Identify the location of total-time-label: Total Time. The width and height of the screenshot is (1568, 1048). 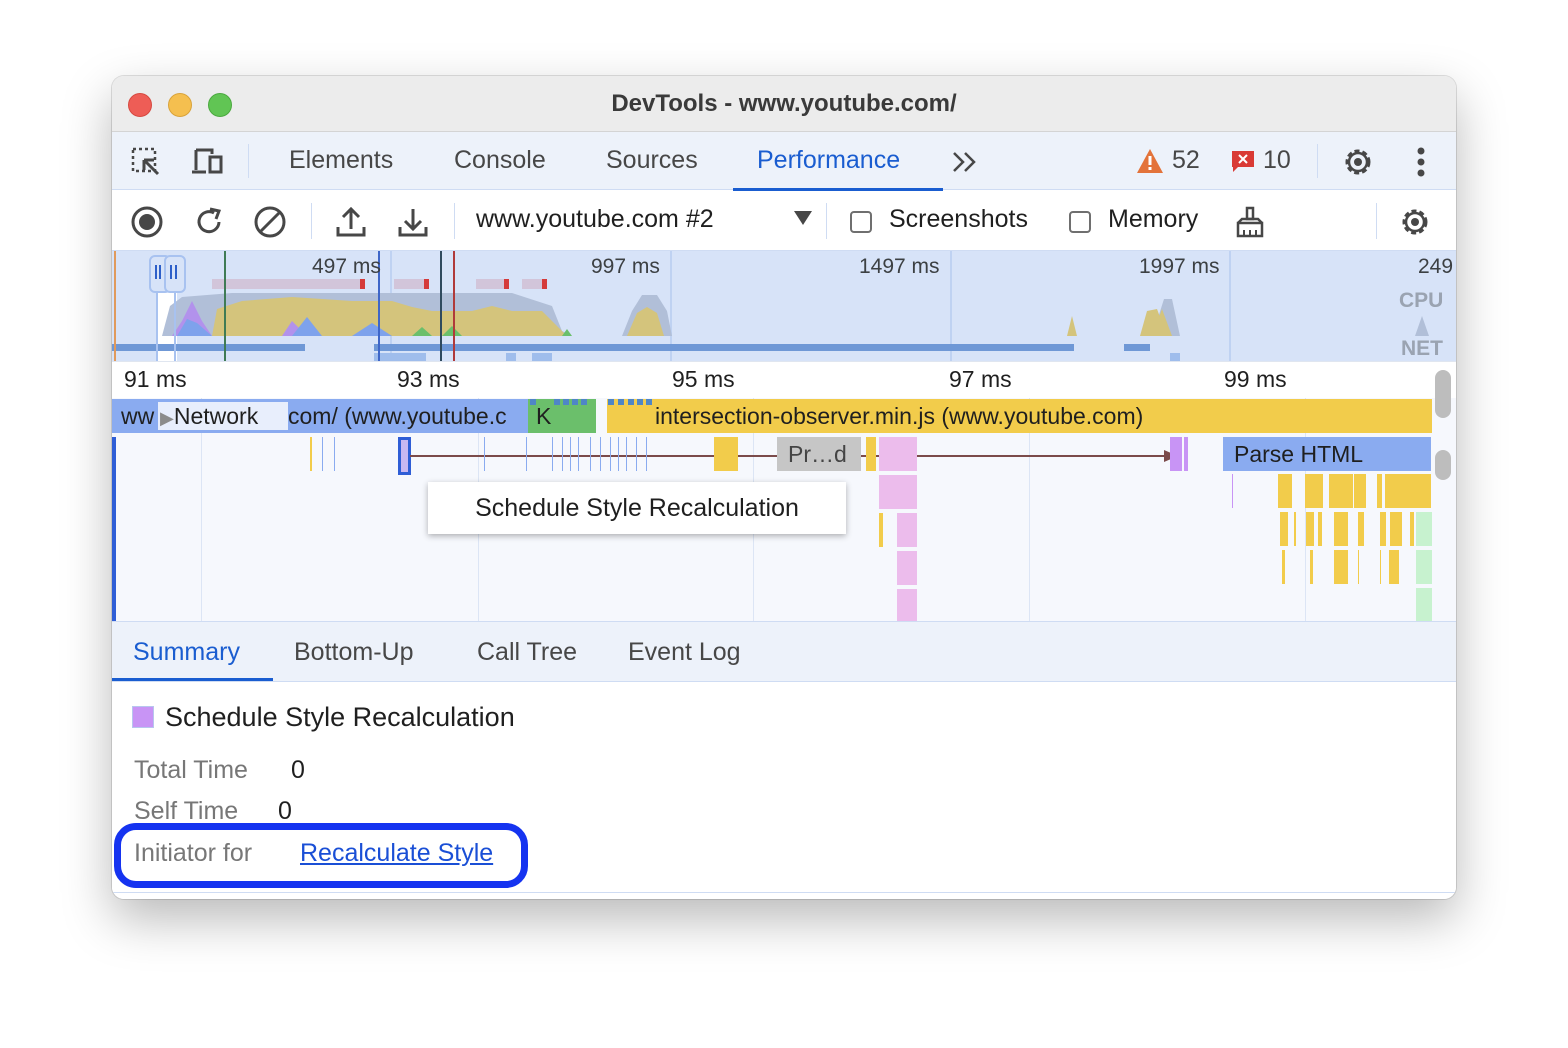
(191, 770).